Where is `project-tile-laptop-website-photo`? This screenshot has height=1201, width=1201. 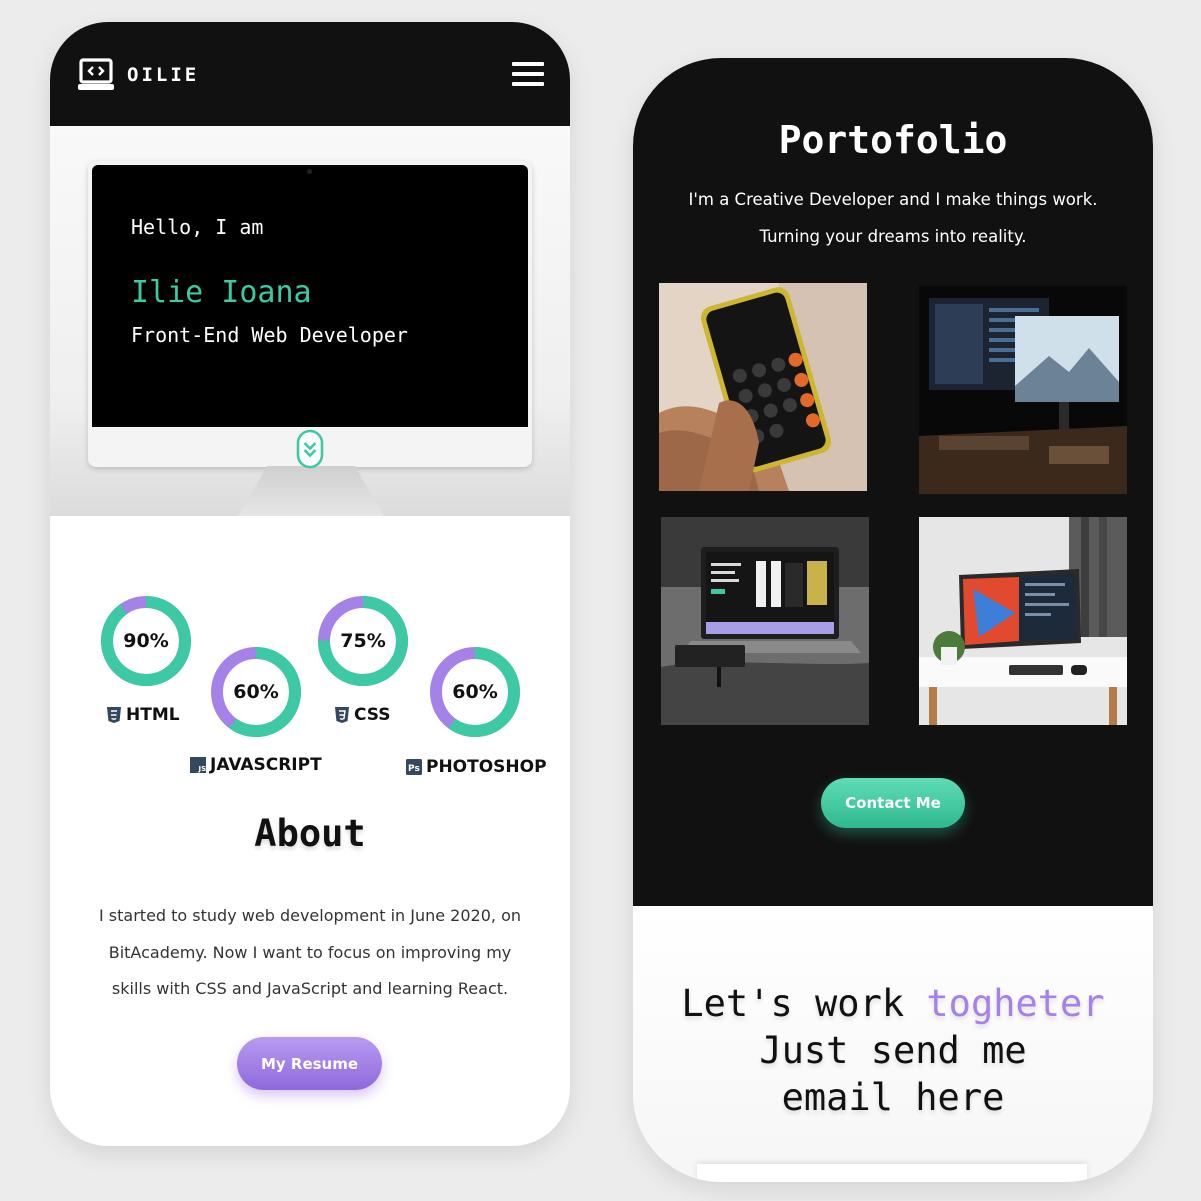
project-tile-laptop-website-photo is located at coordinates (765, 621).